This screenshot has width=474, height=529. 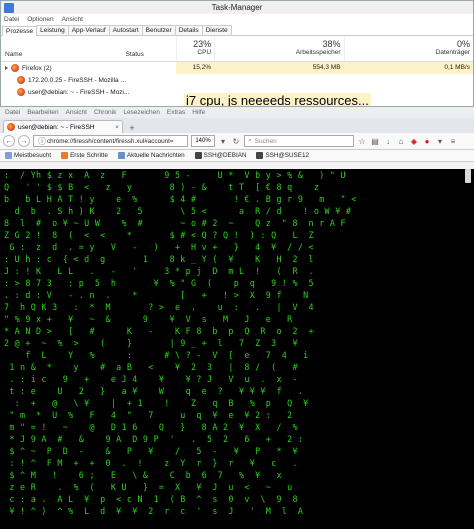 What do you see at coordinates (318, 52) in the screenshot?
I see `memory-label: Arbeitsspeicher` at bounding box center [318, 52].